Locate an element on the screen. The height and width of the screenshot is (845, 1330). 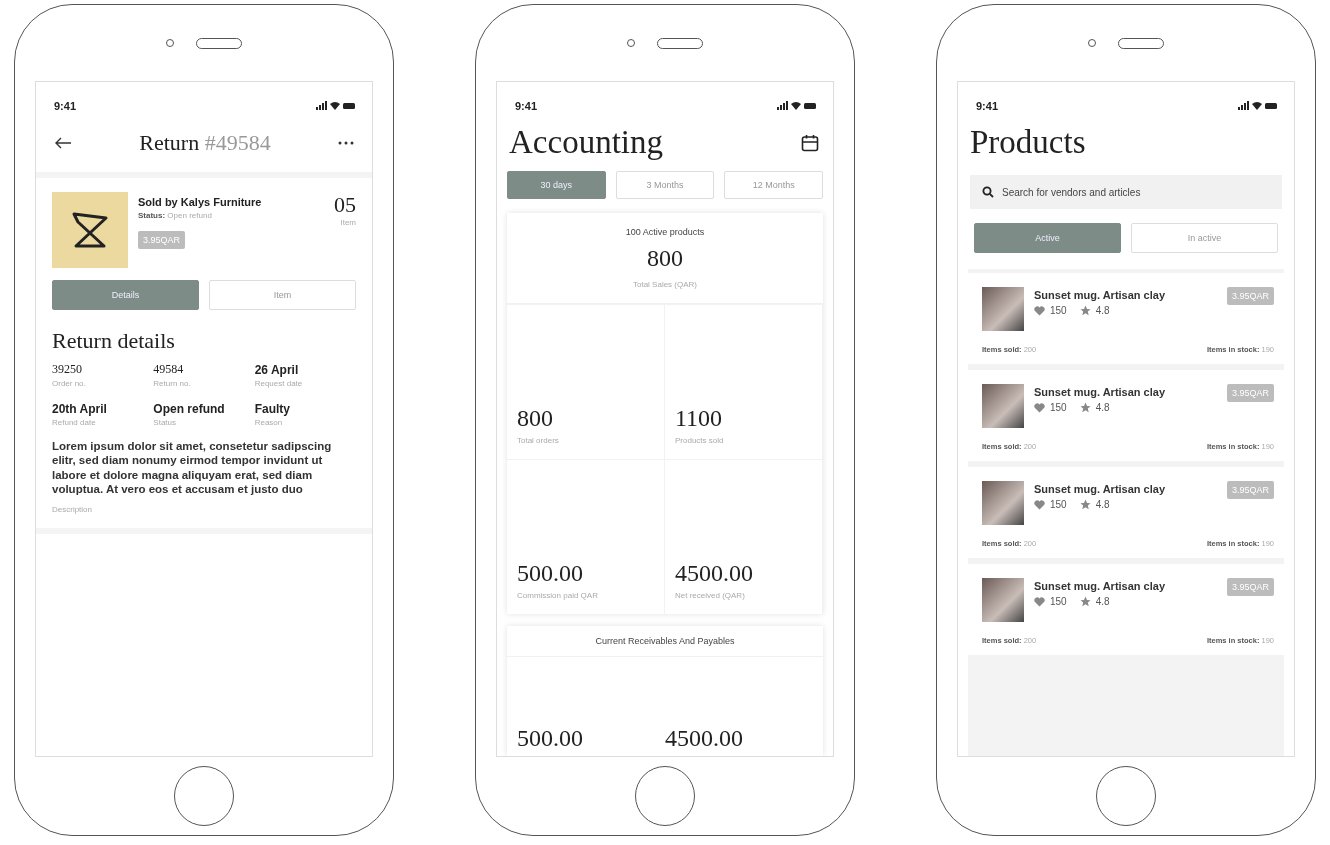
detail-value: 39250 is located at coordinates (67, 369).